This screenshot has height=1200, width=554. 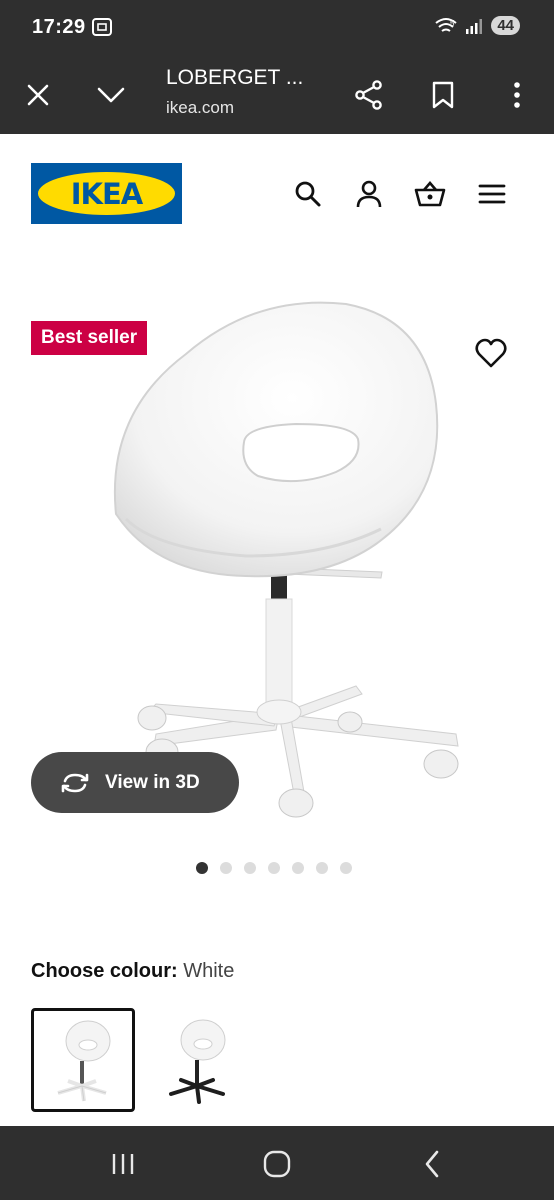 I want to click on menu-button, so click(x=492, y=194).